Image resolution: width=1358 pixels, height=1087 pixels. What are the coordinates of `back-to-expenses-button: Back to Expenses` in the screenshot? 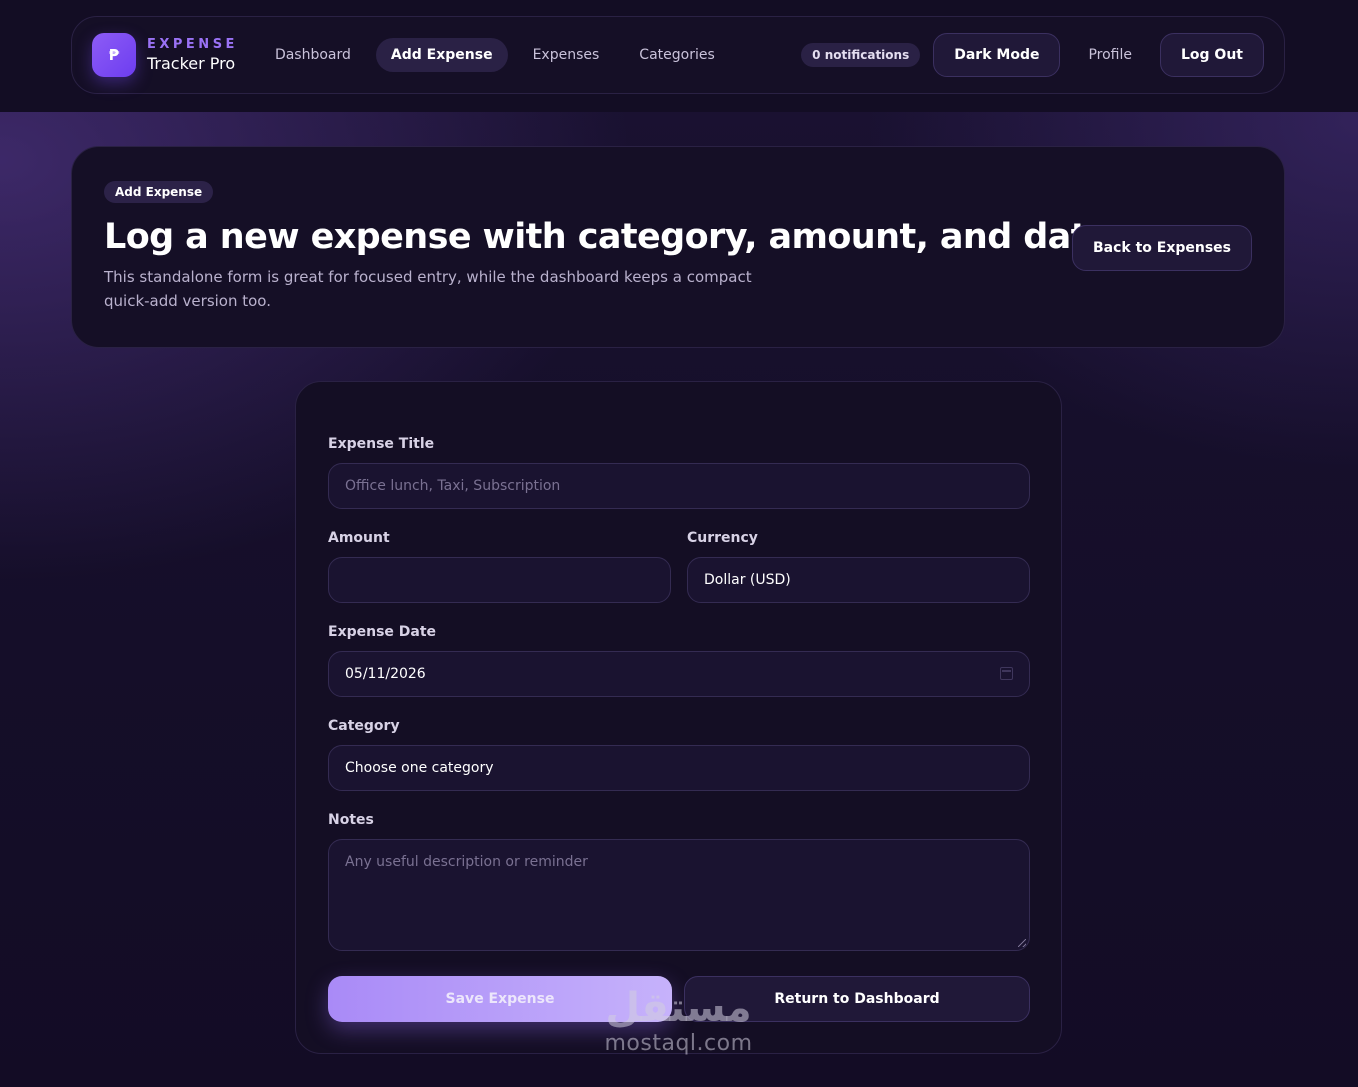 It's located at (1161, 248).